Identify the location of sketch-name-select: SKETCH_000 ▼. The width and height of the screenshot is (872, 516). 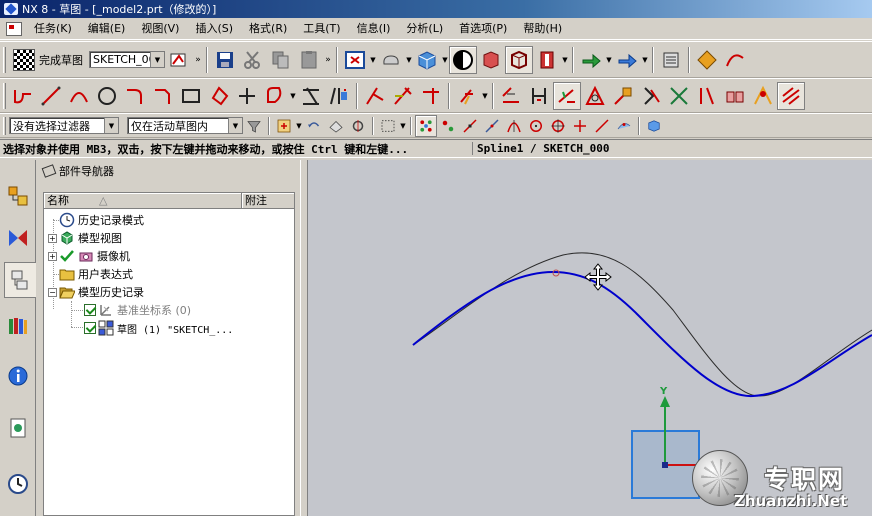
(127, 59).